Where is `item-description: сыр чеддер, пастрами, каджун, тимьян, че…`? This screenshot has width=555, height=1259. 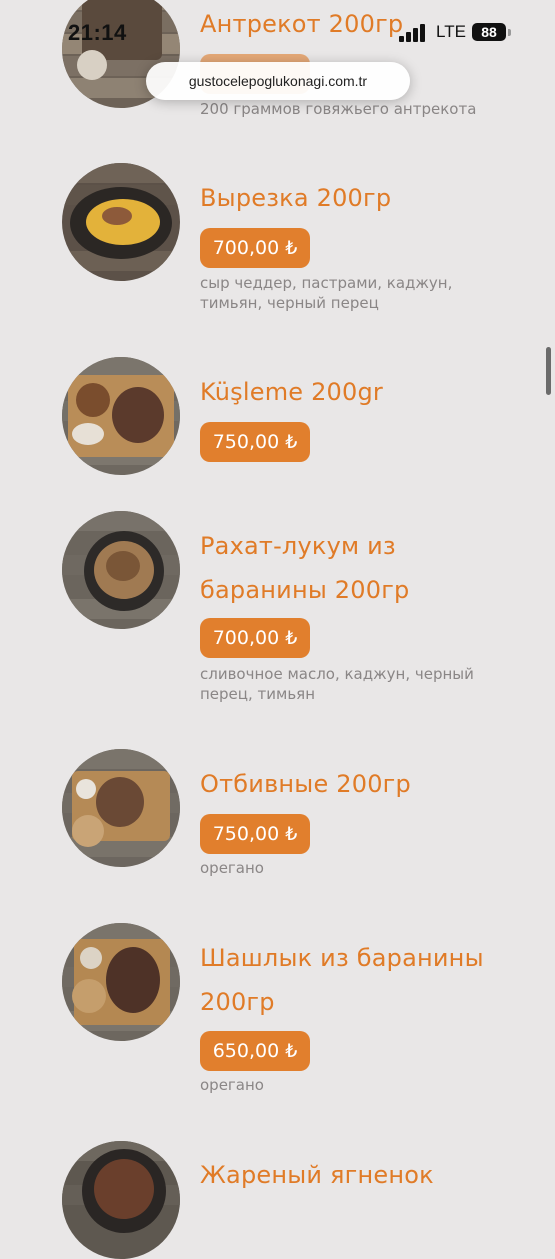
item-description: сыр чеддер, пастрами, каджун, тимьян, че… is located at coordinates (326, 293).